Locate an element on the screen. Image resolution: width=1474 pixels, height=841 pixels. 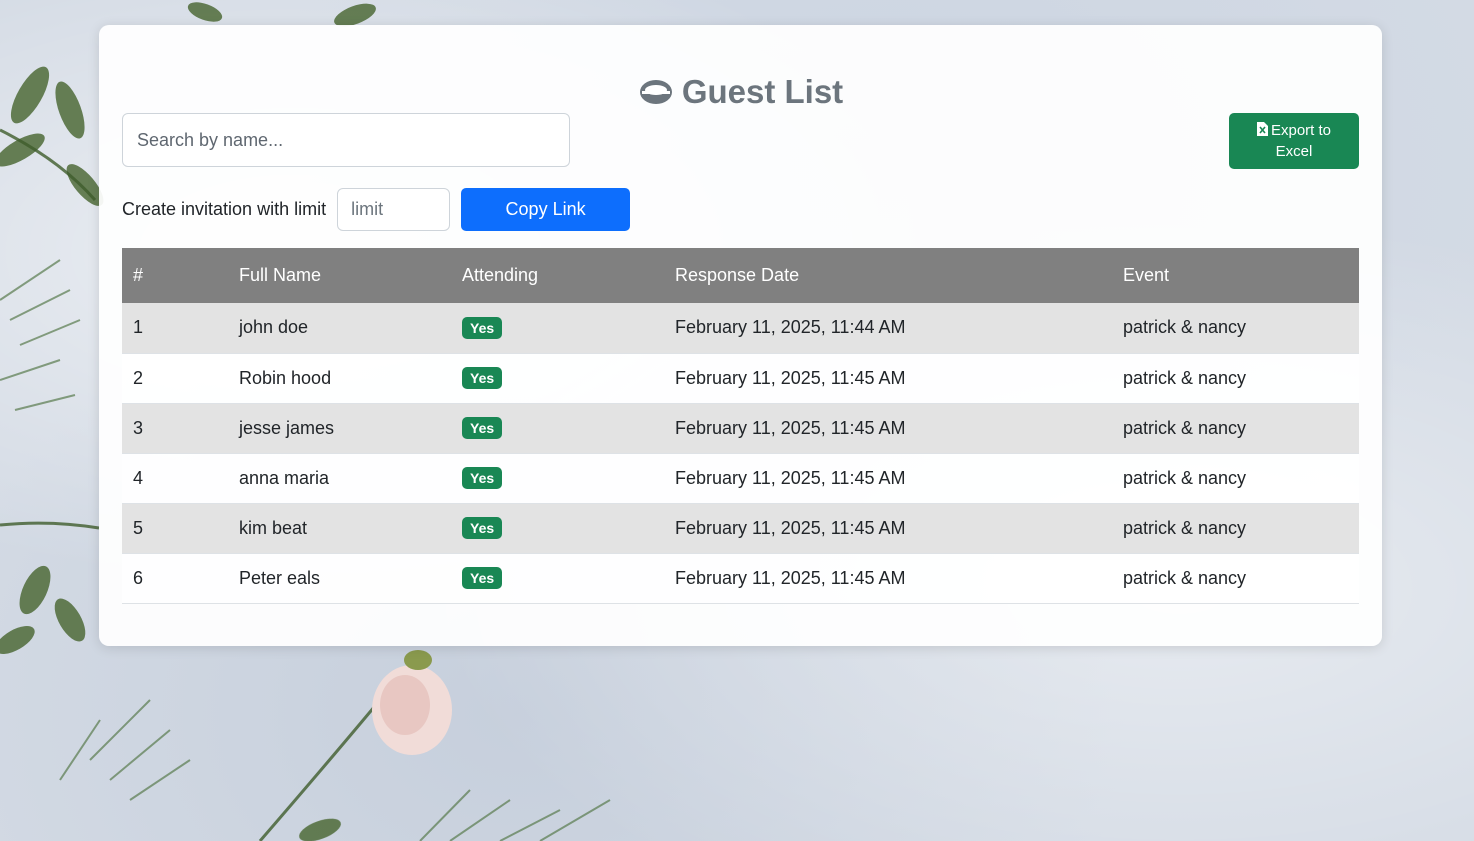
column-header-full-name: Full Name is located at coordinates (339, 275).